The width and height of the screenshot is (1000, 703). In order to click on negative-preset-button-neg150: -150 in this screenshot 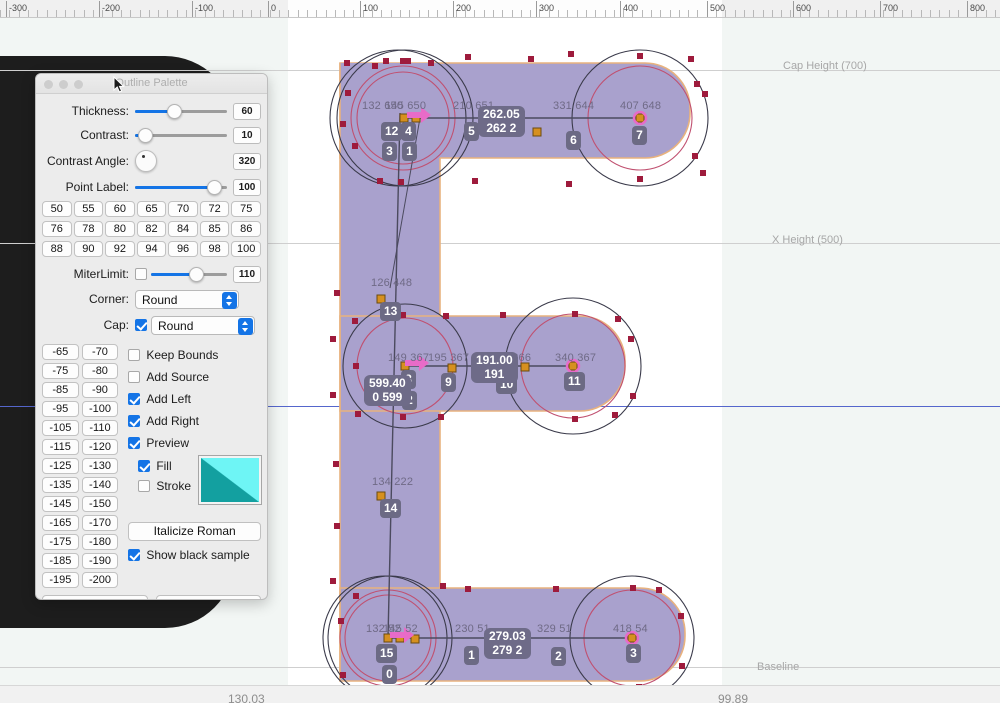, I will do `click(100, 504)`.